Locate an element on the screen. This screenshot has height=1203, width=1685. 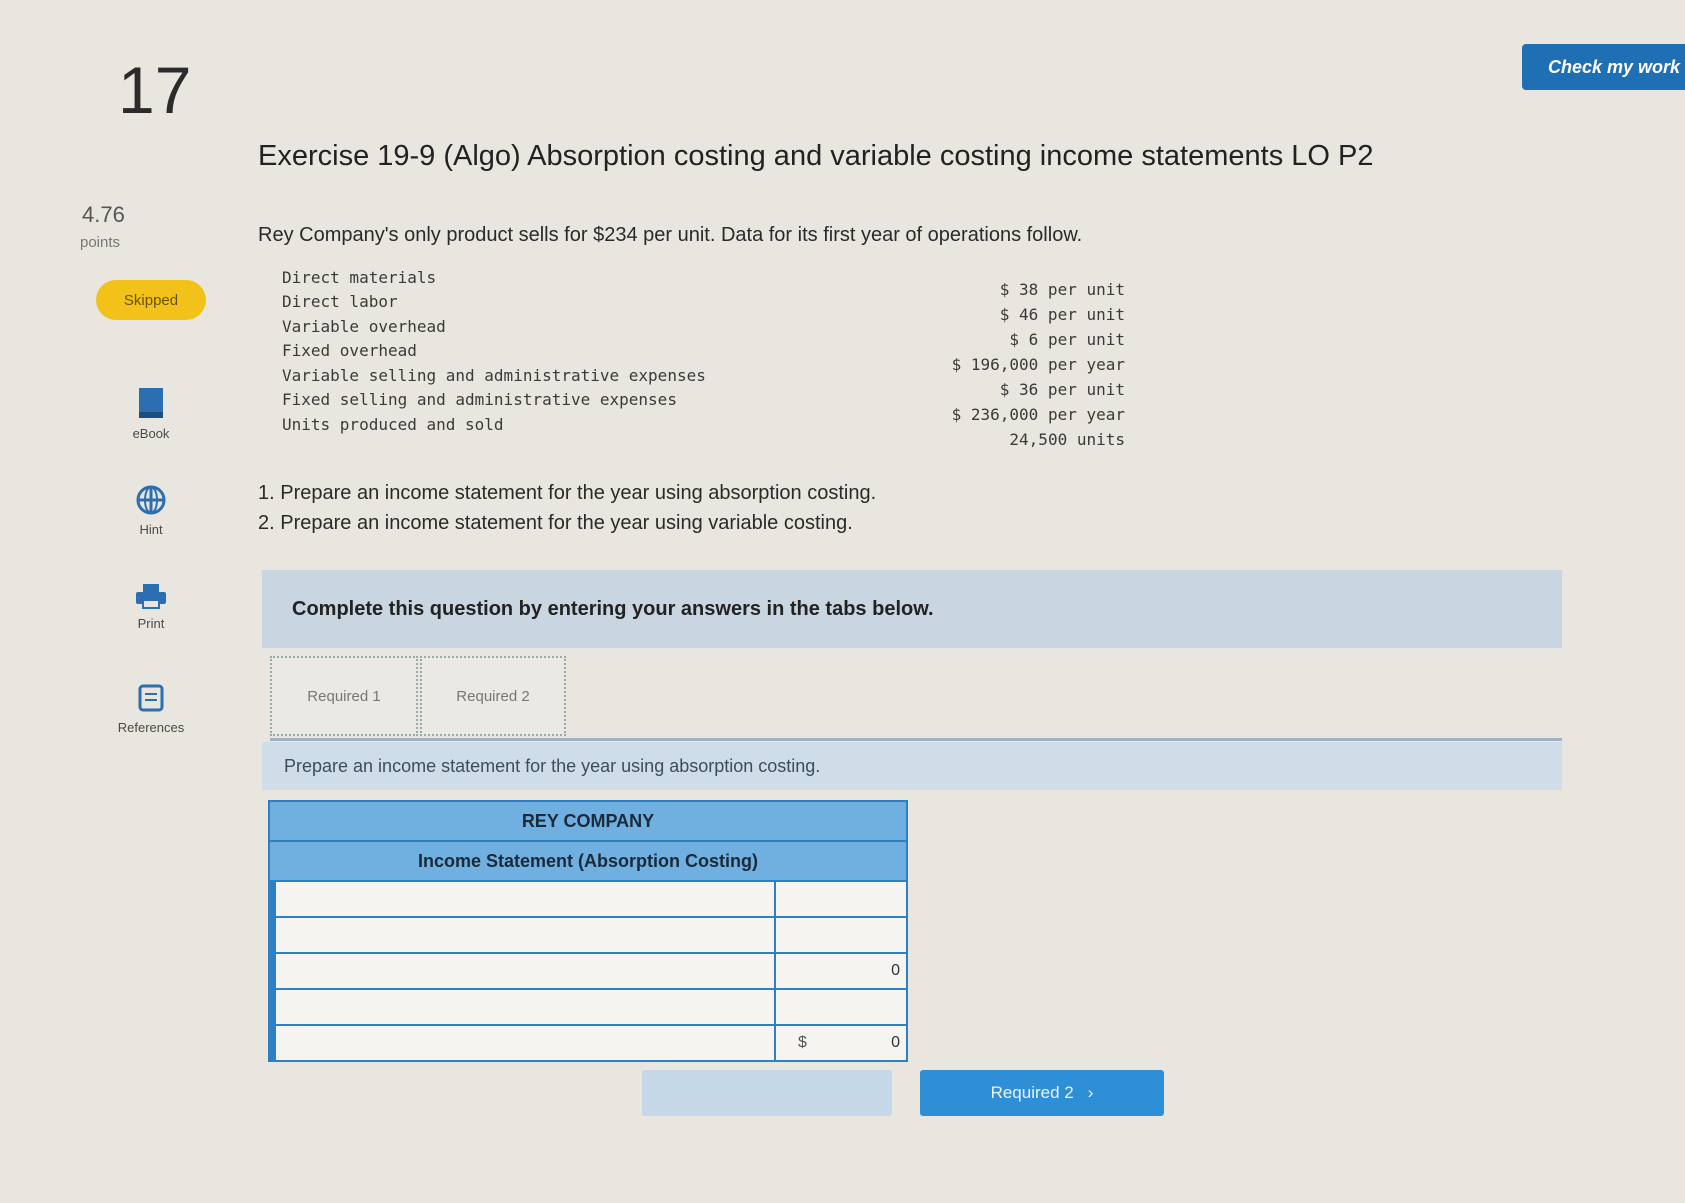
globe-icon is located at coordinates (151, 500).